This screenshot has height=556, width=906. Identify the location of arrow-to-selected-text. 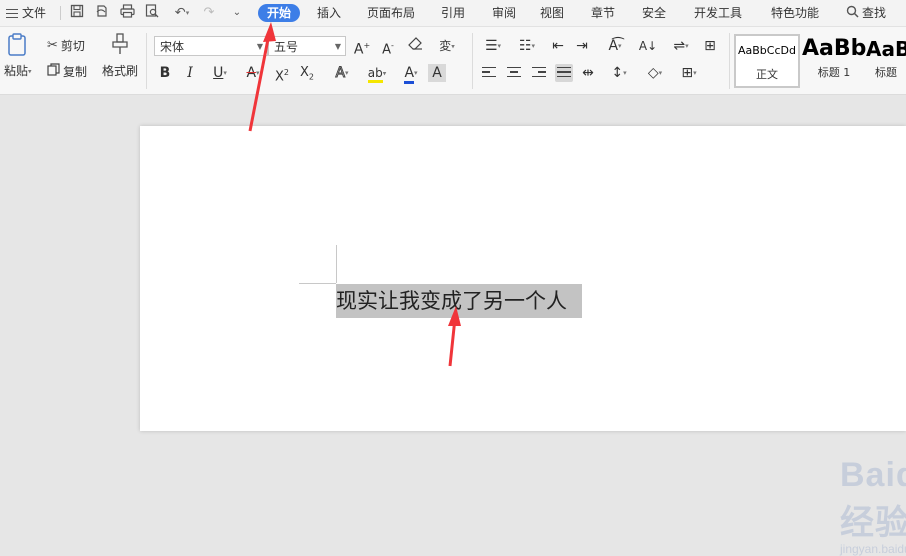
(454, 336).